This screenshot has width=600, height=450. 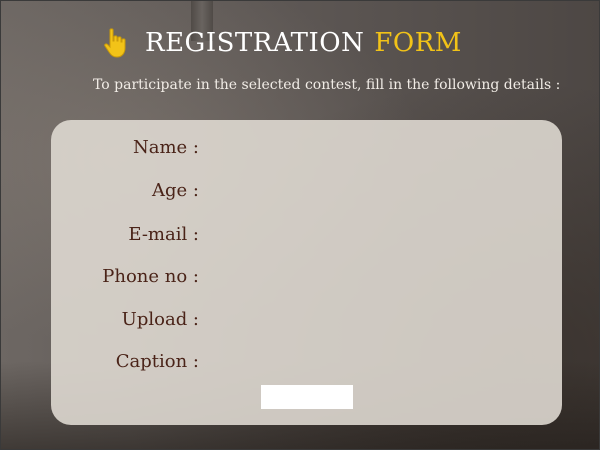 I want to click on caption-label: Caption :, so click(x=157, y=361).